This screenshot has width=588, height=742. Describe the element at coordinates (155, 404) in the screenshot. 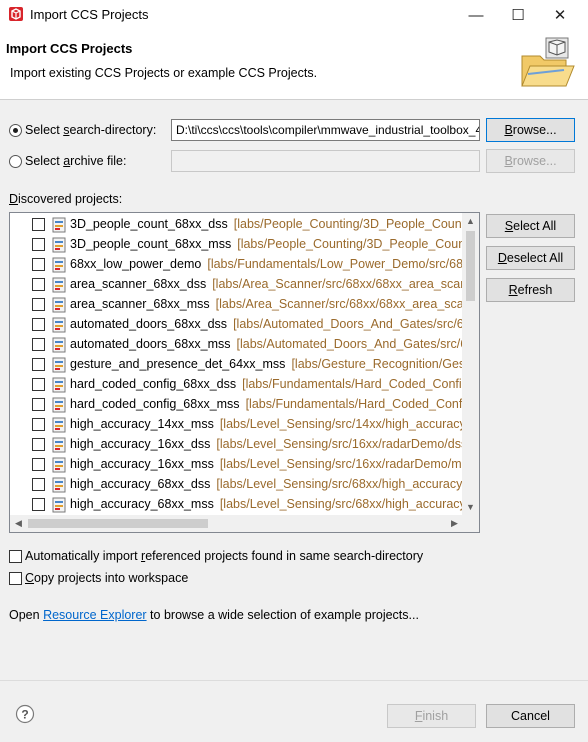

I see `project-name-text: hard_coded_config_68xx_mss` at that location.